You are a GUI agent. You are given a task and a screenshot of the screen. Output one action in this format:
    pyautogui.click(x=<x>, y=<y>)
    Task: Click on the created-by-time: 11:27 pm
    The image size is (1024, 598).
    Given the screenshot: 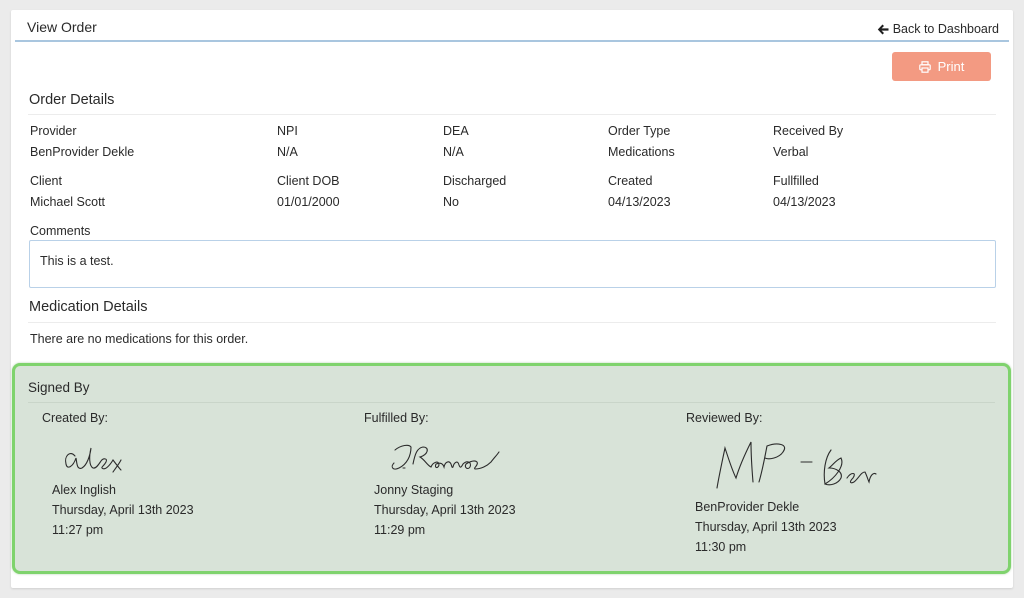 What is the action you would take?
    pyautogui.click(x=78, y=530)
    